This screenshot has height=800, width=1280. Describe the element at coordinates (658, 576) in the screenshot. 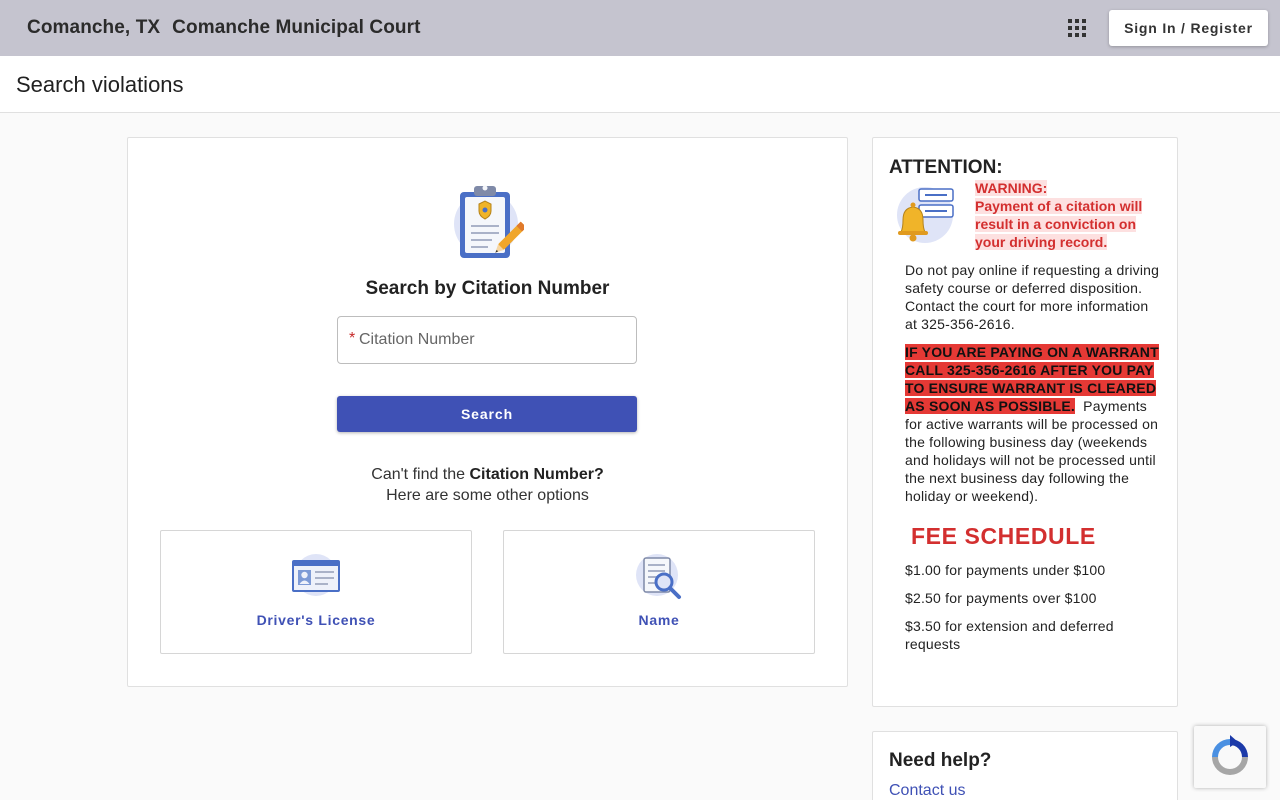

I see `document-search-icon` at that location.